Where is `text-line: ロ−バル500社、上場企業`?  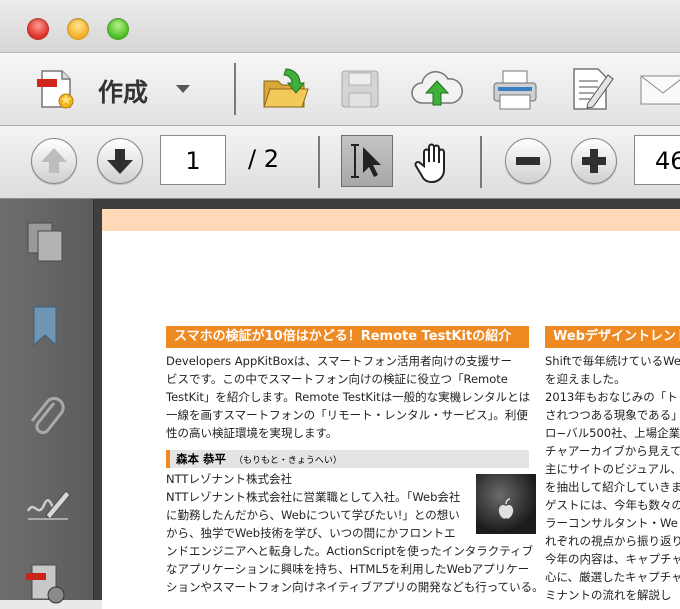
text-line: ロ−バル500社、上場企業 is located at coordinates (612, 433).